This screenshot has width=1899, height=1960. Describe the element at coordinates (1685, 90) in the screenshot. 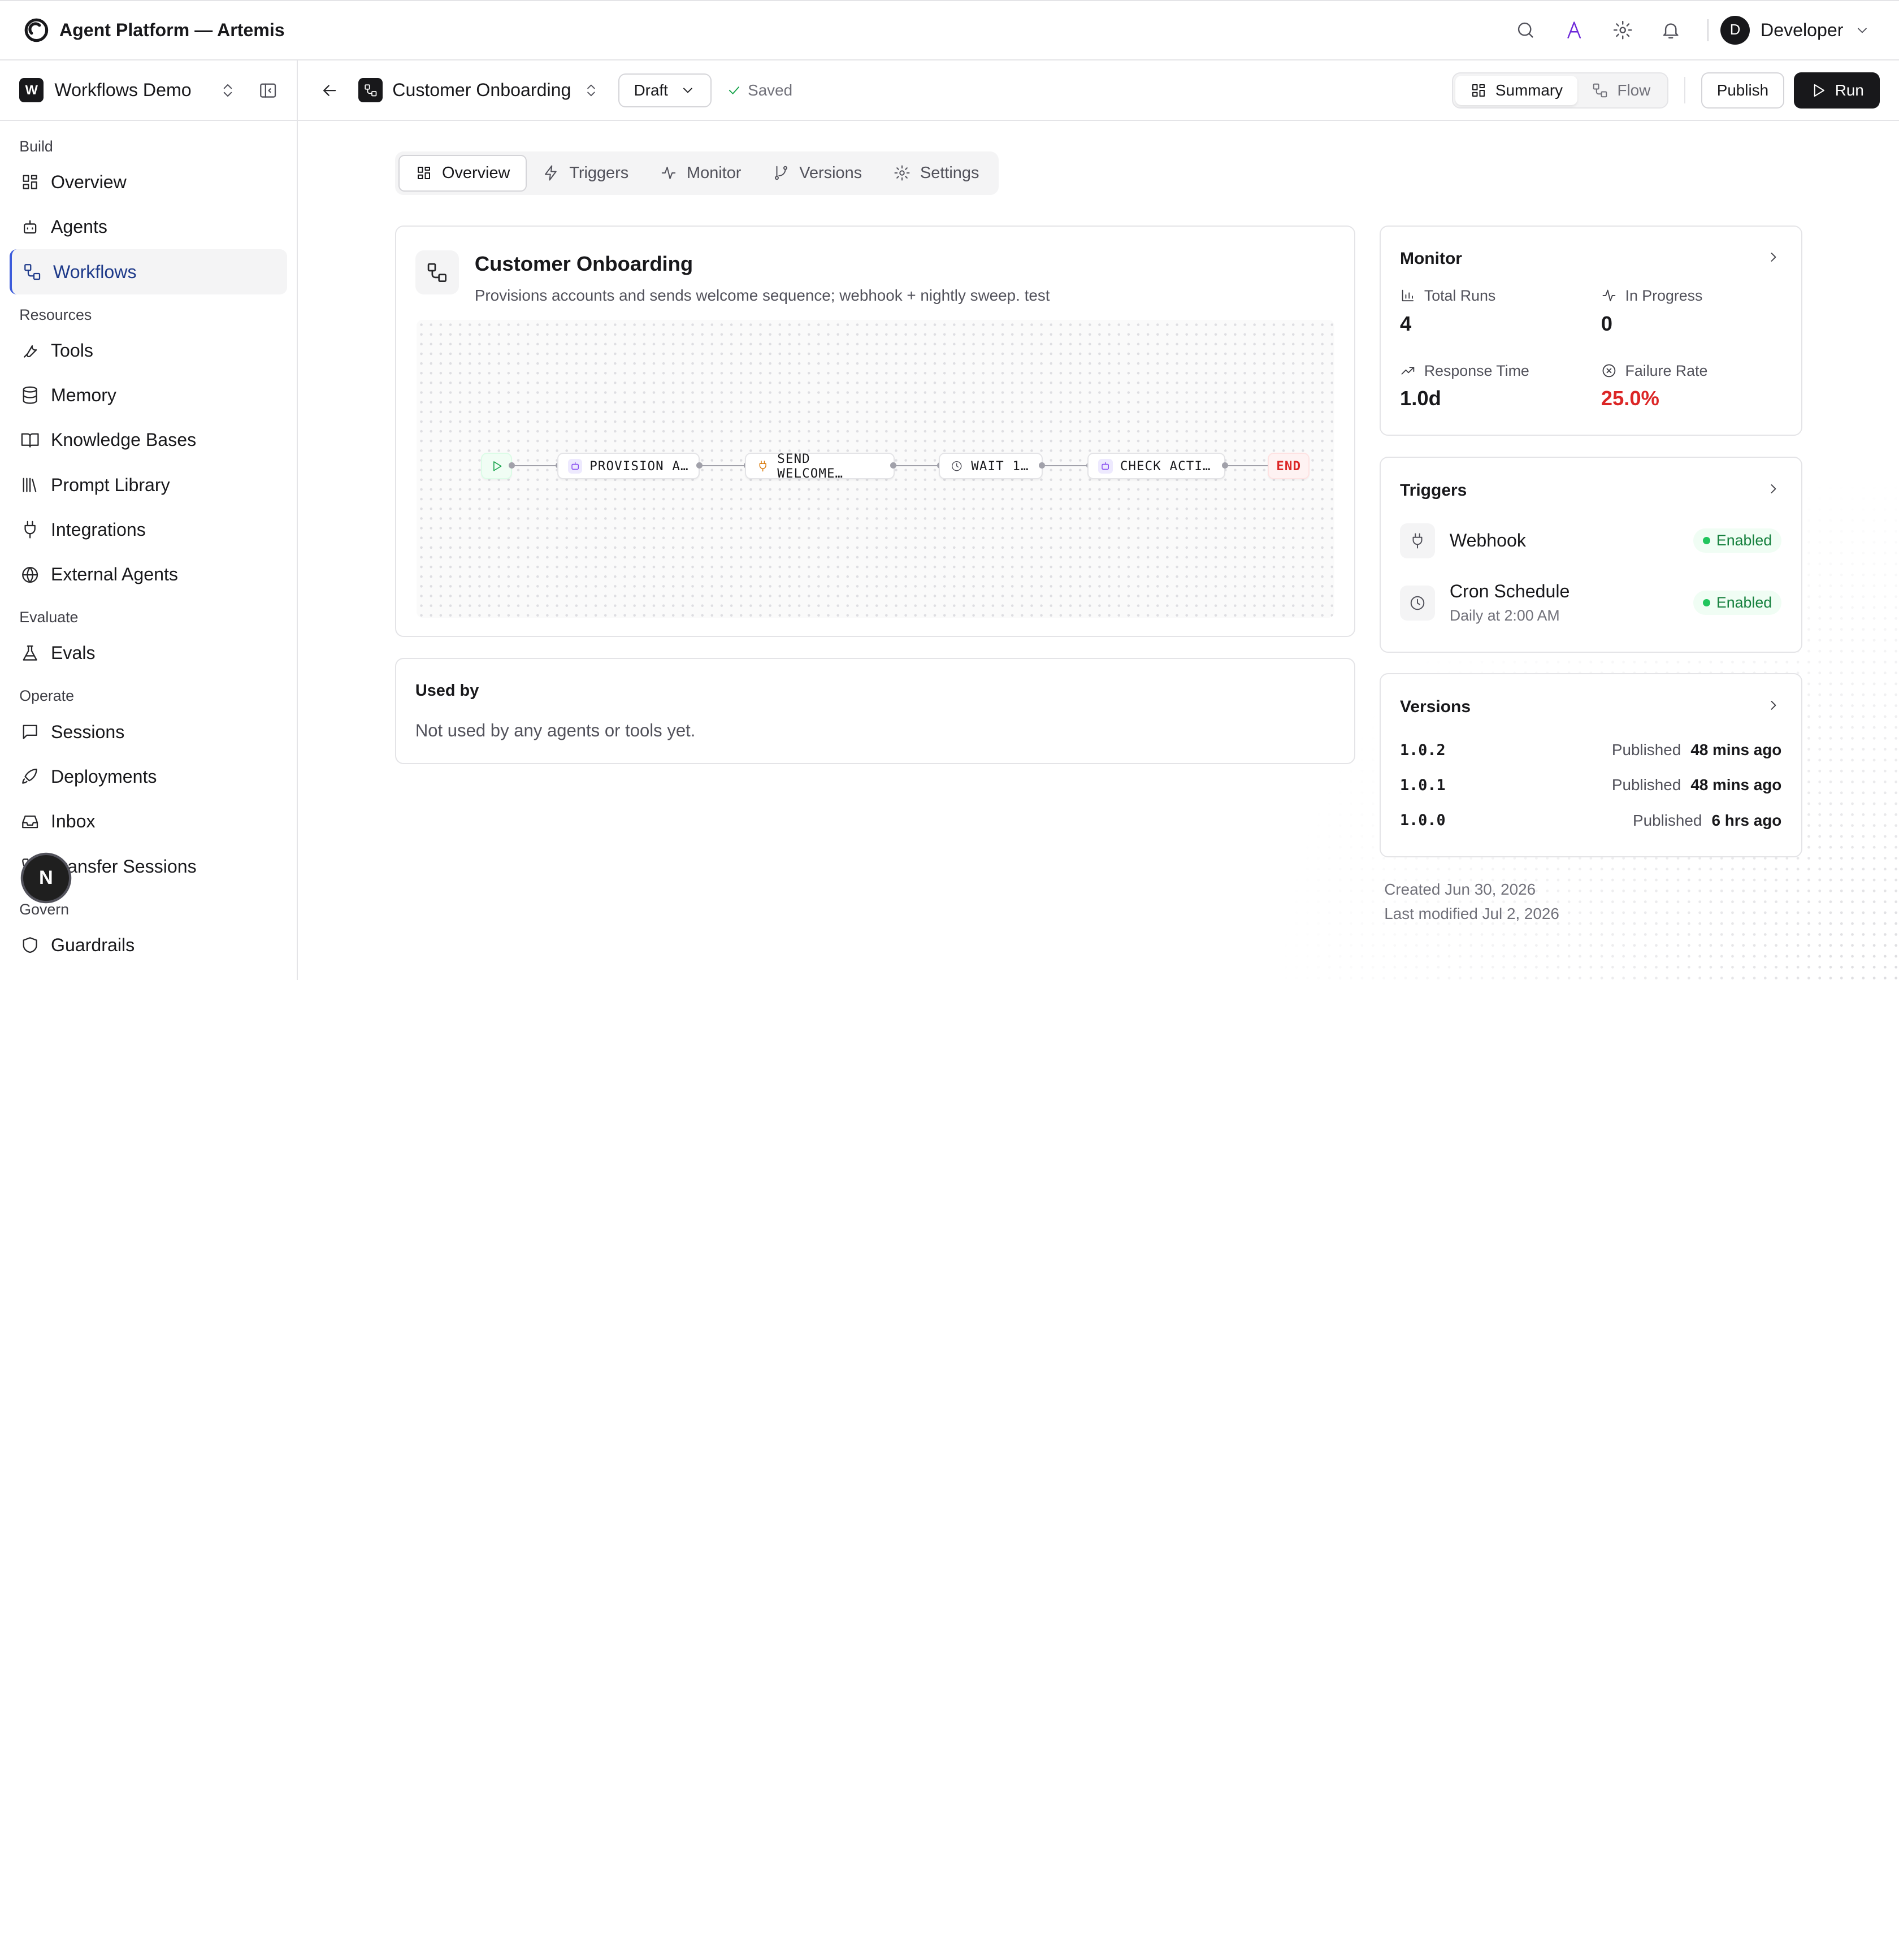

I see `header-divider` at that location.